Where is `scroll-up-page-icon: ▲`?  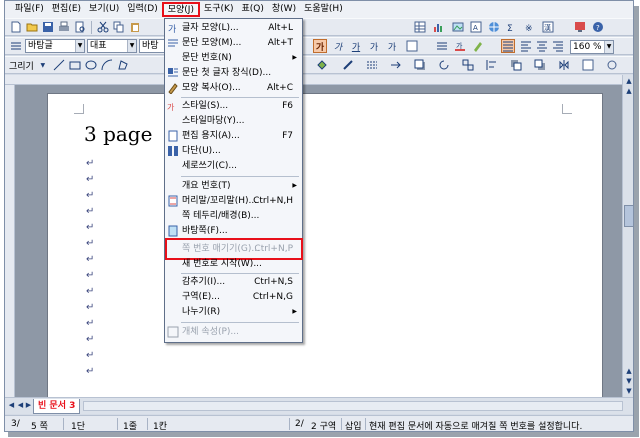 scroll-up-page-icon: ▲ is located at coordinates (628, 92).